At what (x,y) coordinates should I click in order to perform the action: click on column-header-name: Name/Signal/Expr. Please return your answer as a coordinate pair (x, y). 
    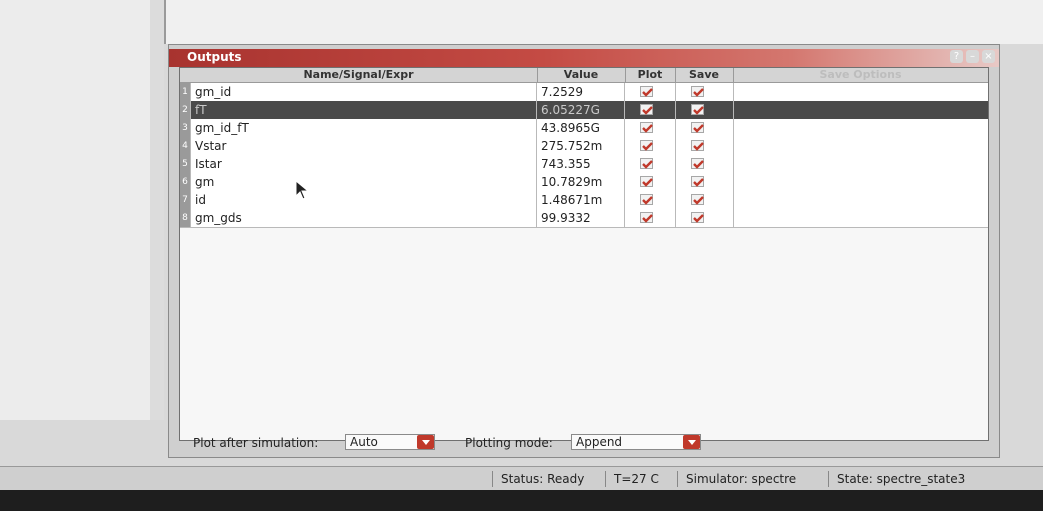
    Looking at the image, I should click on (359, 75).